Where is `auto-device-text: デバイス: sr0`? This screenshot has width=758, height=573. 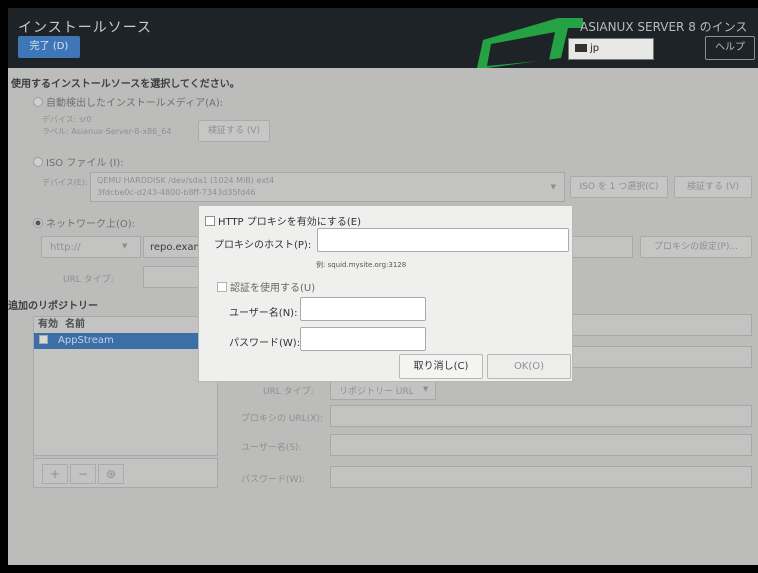 auto-device-text: デバイス: sr0 is located at coordinates (67, 119).